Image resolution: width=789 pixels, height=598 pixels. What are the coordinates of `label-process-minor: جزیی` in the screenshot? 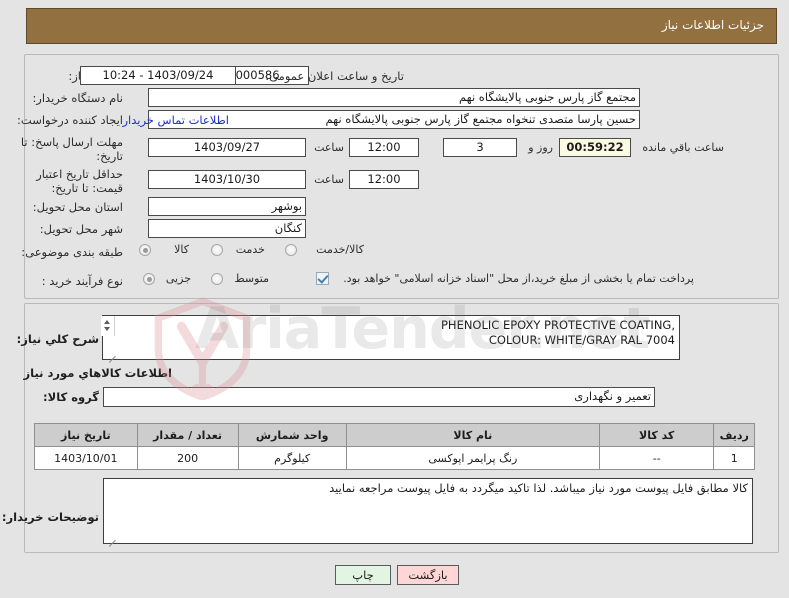 It's located at (178, 278).